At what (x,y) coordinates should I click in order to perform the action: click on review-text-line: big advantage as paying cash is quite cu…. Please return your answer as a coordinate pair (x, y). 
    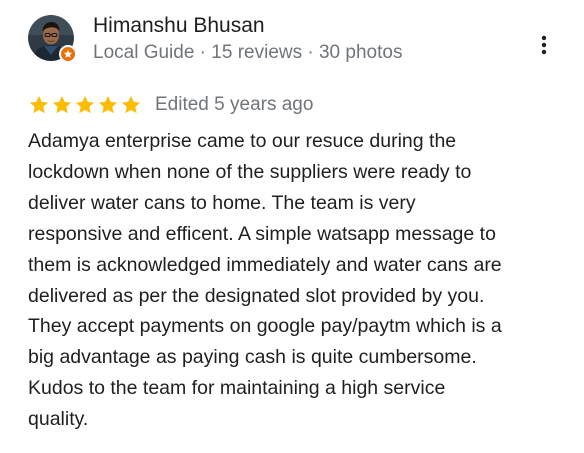
    Looking at the image, I should click on (252, 357).